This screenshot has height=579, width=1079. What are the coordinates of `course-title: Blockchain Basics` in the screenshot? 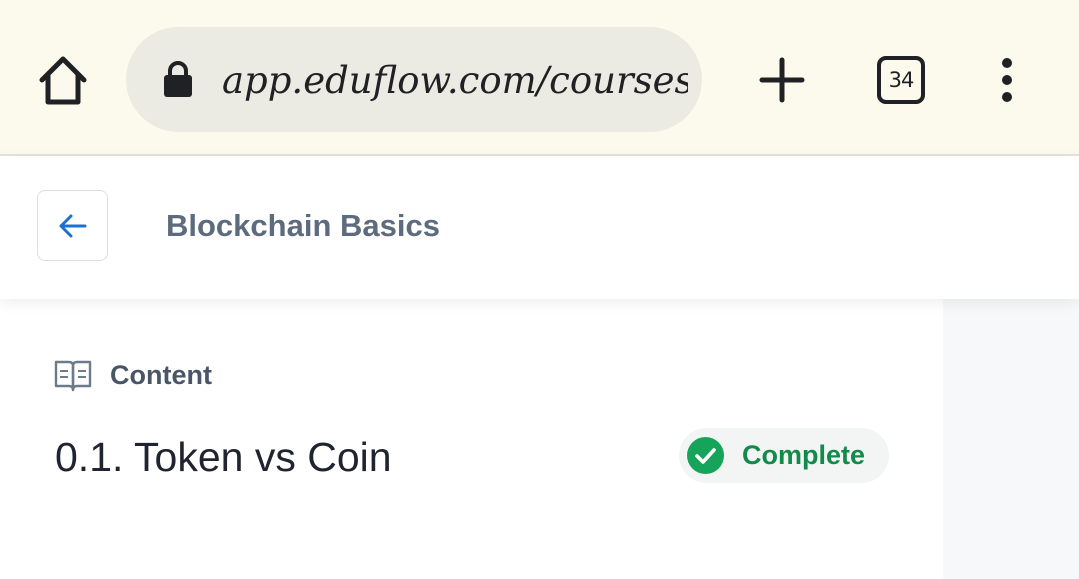 It's located at (303, 225).